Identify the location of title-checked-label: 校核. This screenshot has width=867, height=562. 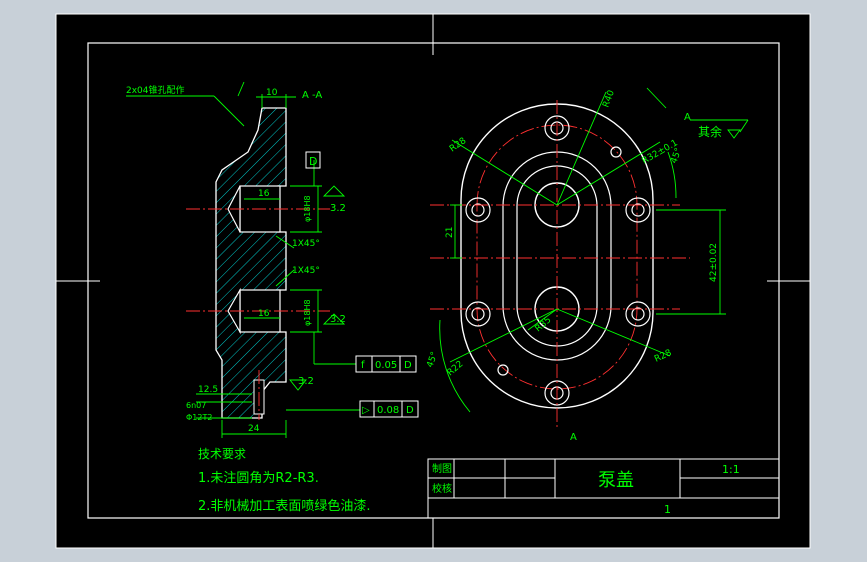
(442, 488).